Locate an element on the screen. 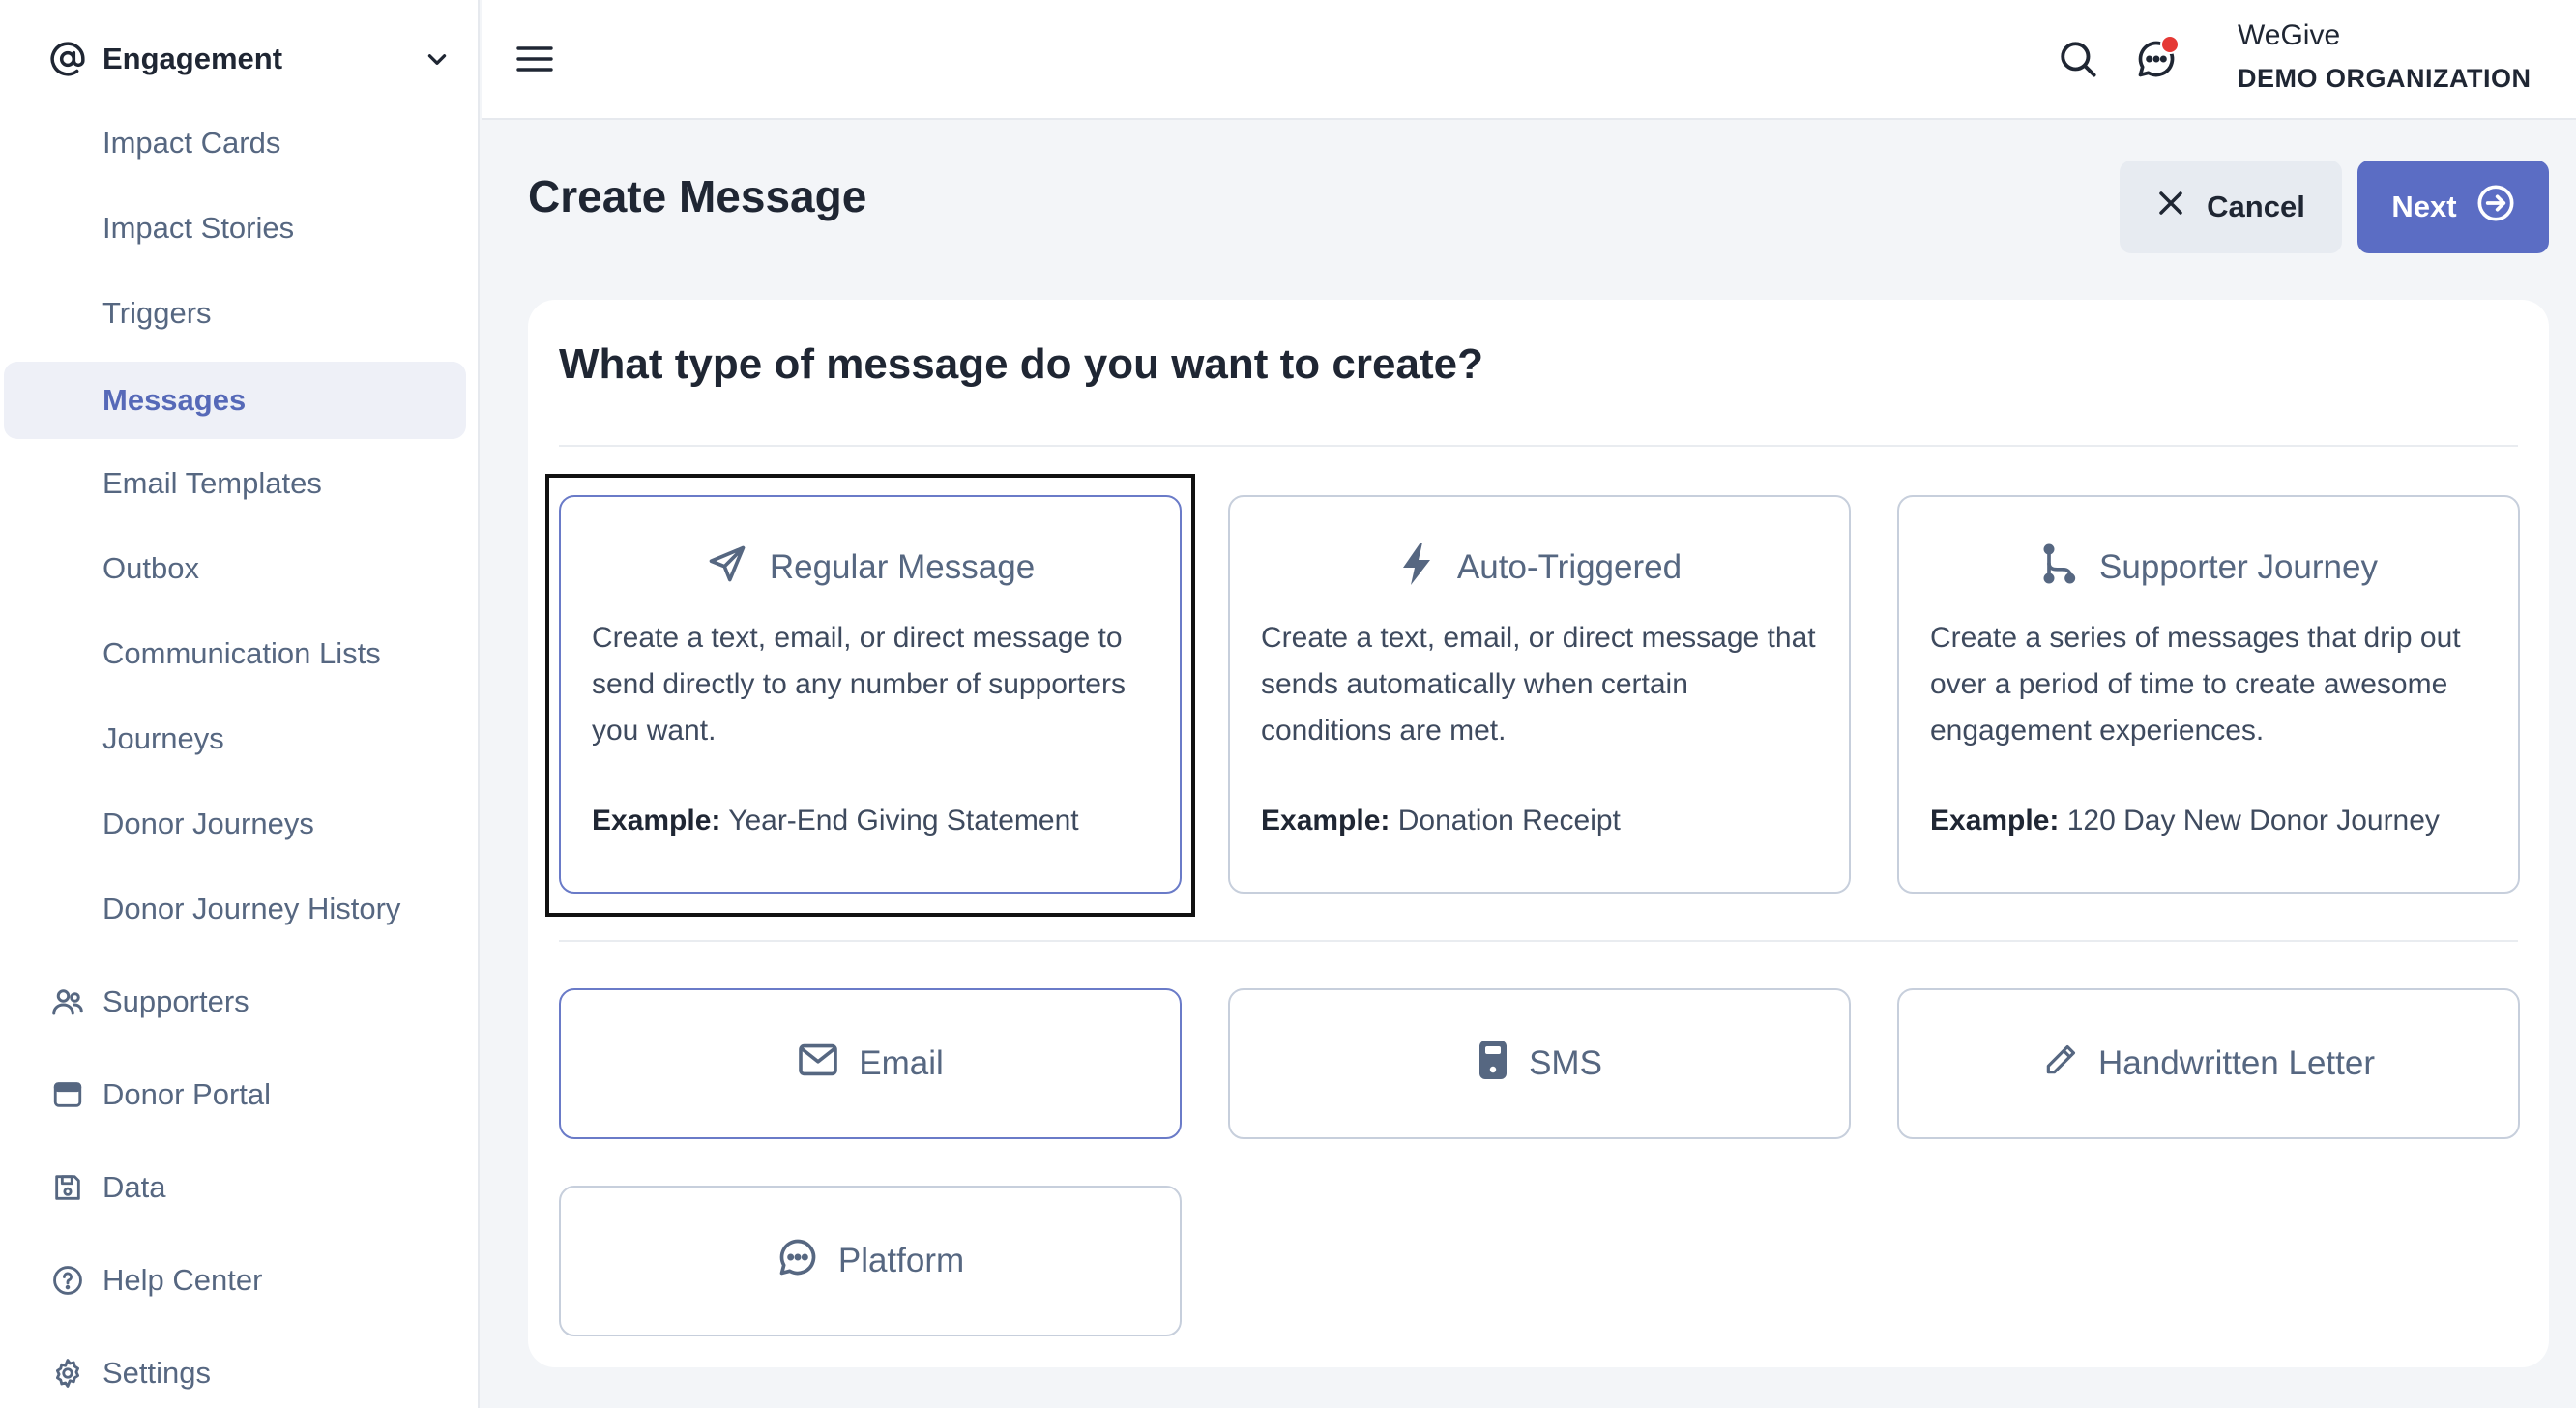  sidebar-section-label: Engagement is located at coordinates (192, 59).